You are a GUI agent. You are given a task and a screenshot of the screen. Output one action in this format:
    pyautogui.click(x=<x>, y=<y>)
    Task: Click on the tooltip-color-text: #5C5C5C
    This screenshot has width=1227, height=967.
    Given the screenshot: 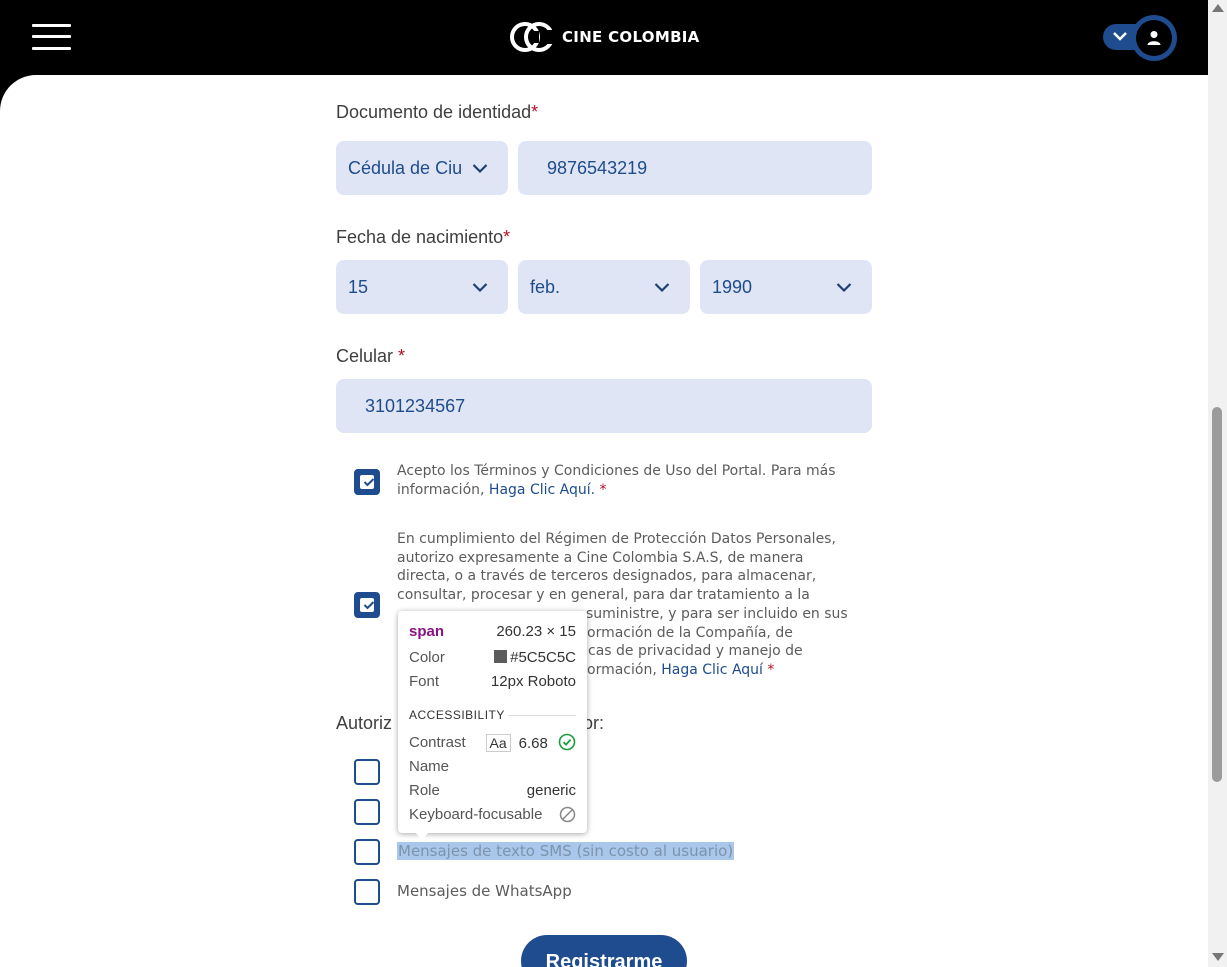 What is the action you would take?
    pyautogui.click(x=543, y=657)
    